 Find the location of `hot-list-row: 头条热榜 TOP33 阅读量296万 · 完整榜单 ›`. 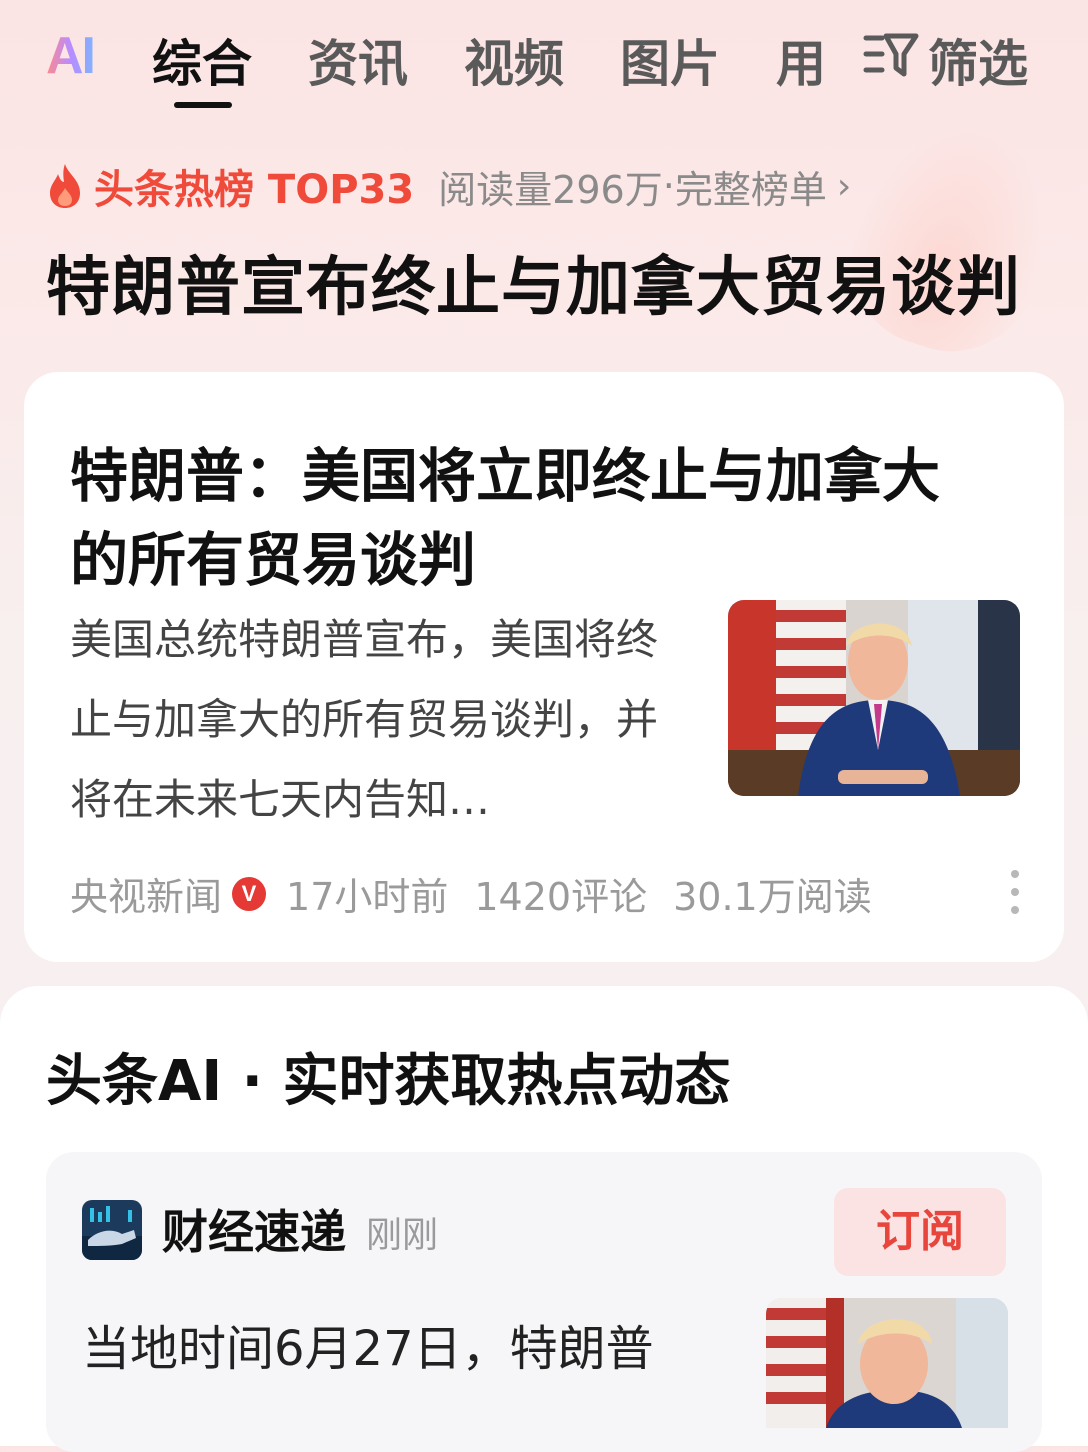

hot-list-row: 头条热榜 TOP33 阅读量296万 · 完整榜单 › is located at coordinates (448, 186).